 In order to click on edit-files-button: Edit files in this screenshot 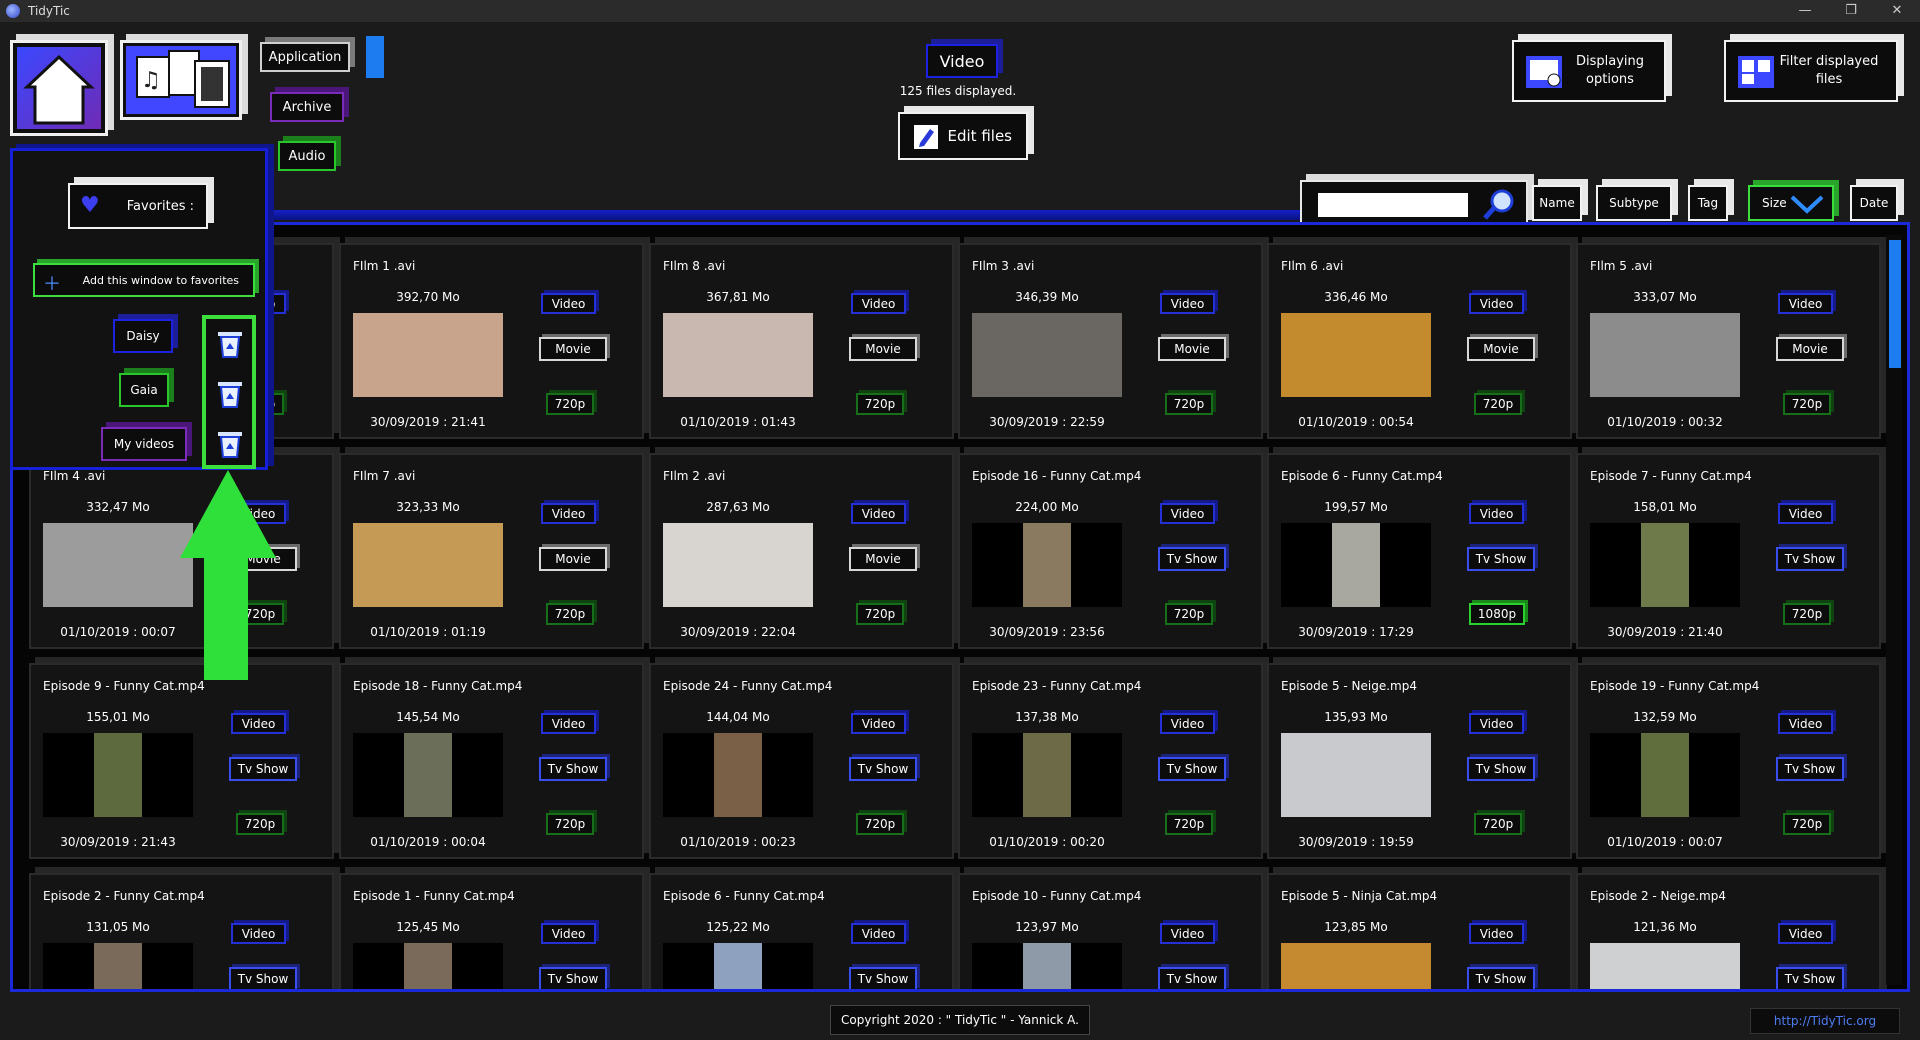, I will do `click(963, 136)`.